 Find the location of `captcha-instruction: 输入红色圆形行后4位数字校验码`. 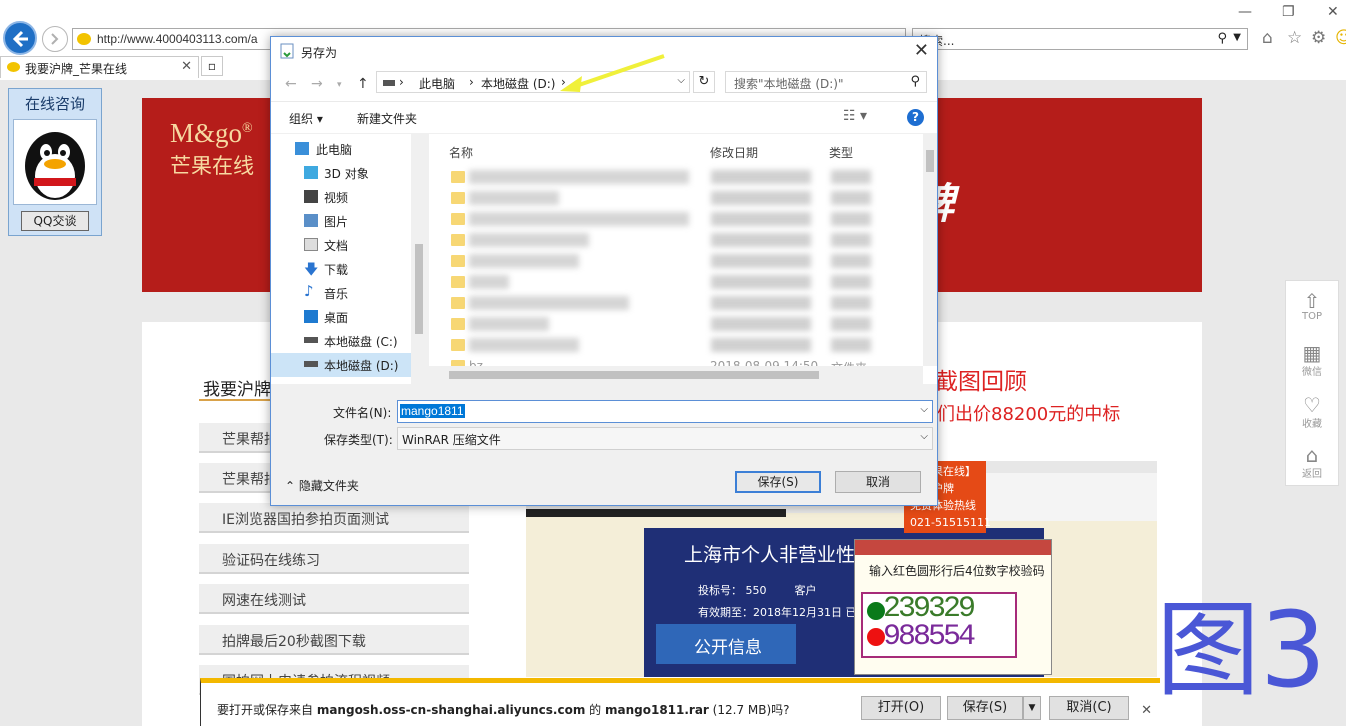

captcha-instruction: 输入红色圆形行后4位数字校验码 is located at coordinates (957, 571).